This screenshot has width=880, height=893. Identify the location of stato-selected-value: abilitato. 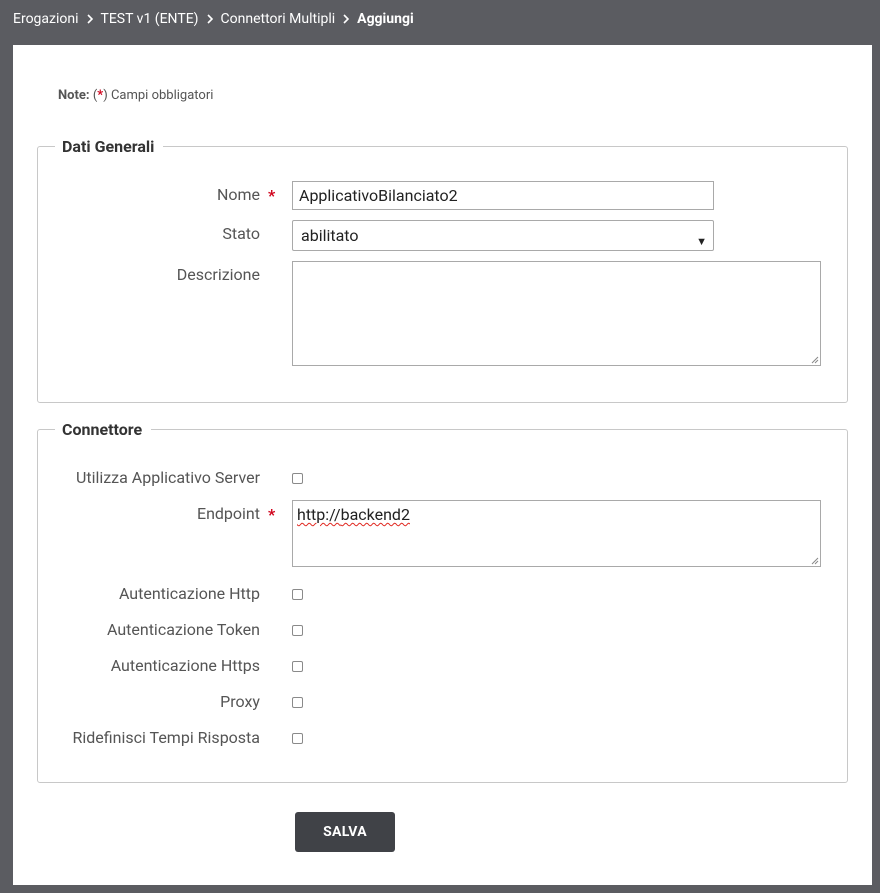
(330, 235).